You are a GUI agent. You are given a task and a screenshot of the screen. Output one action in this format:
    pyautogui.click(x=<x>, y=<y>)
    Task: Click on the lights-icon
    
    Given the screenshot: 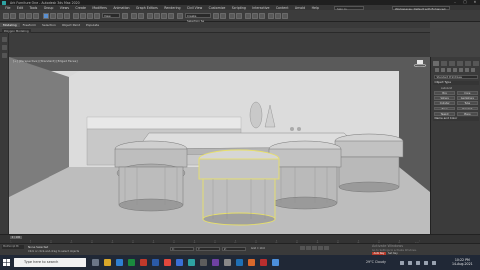 What is the action you would take?
    pyautogui.click(x=449, y=70)
    